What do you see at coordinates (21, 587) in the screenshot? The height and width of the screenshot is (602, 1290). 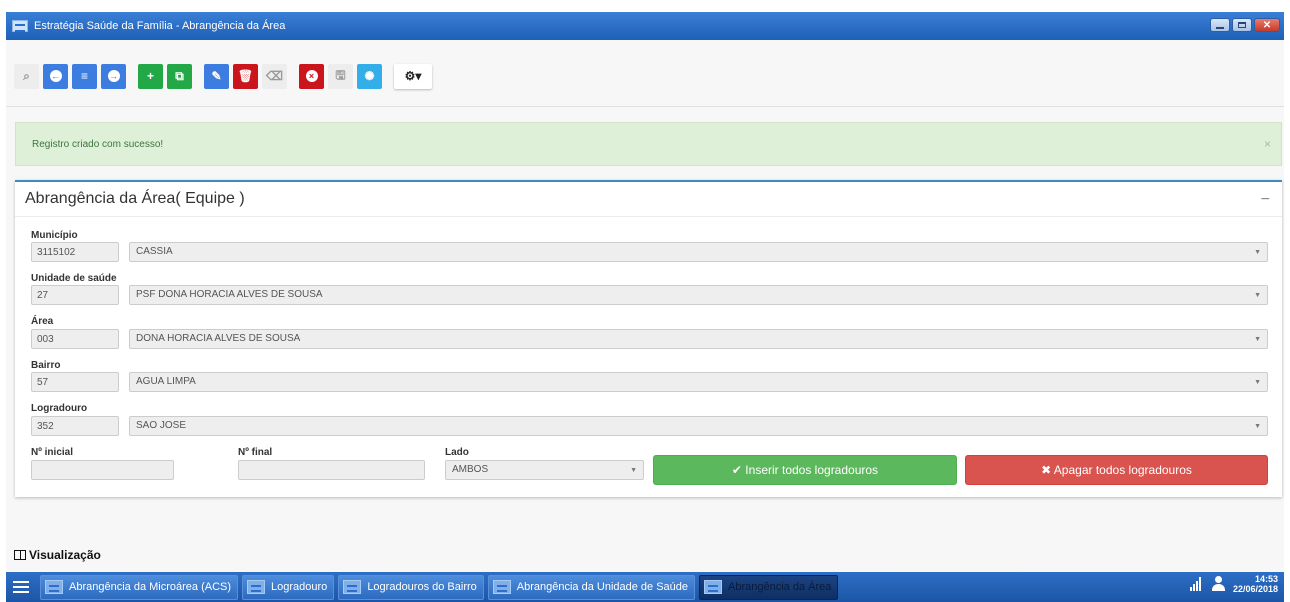 I see `hamburger-menu-icon` at bounding box center [21, 587].